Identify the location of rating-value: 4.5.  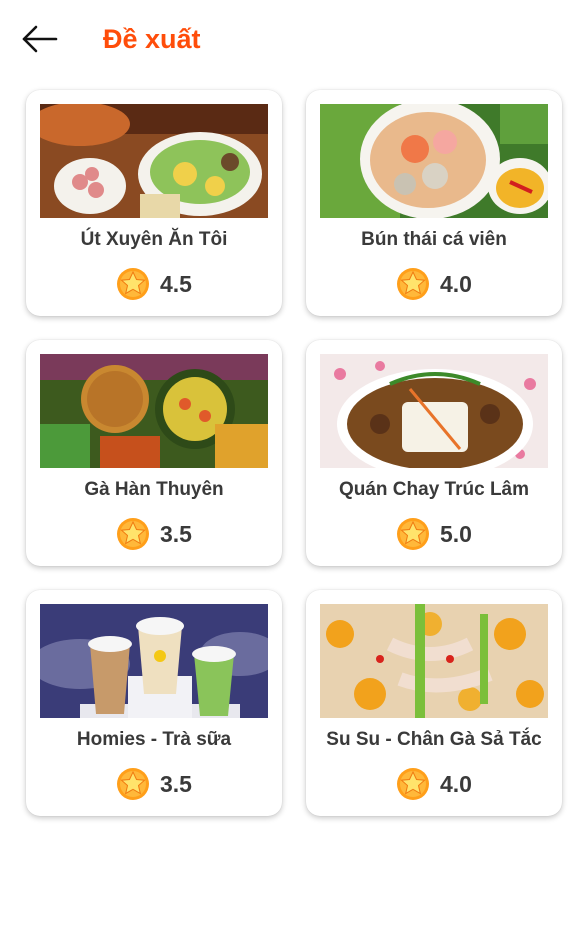
(176, 284).